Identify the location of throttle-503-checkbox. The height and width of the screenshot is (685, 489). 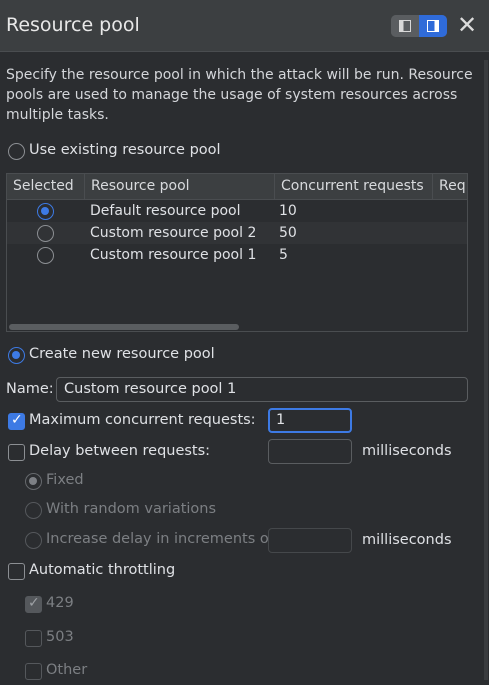
(33, 638).